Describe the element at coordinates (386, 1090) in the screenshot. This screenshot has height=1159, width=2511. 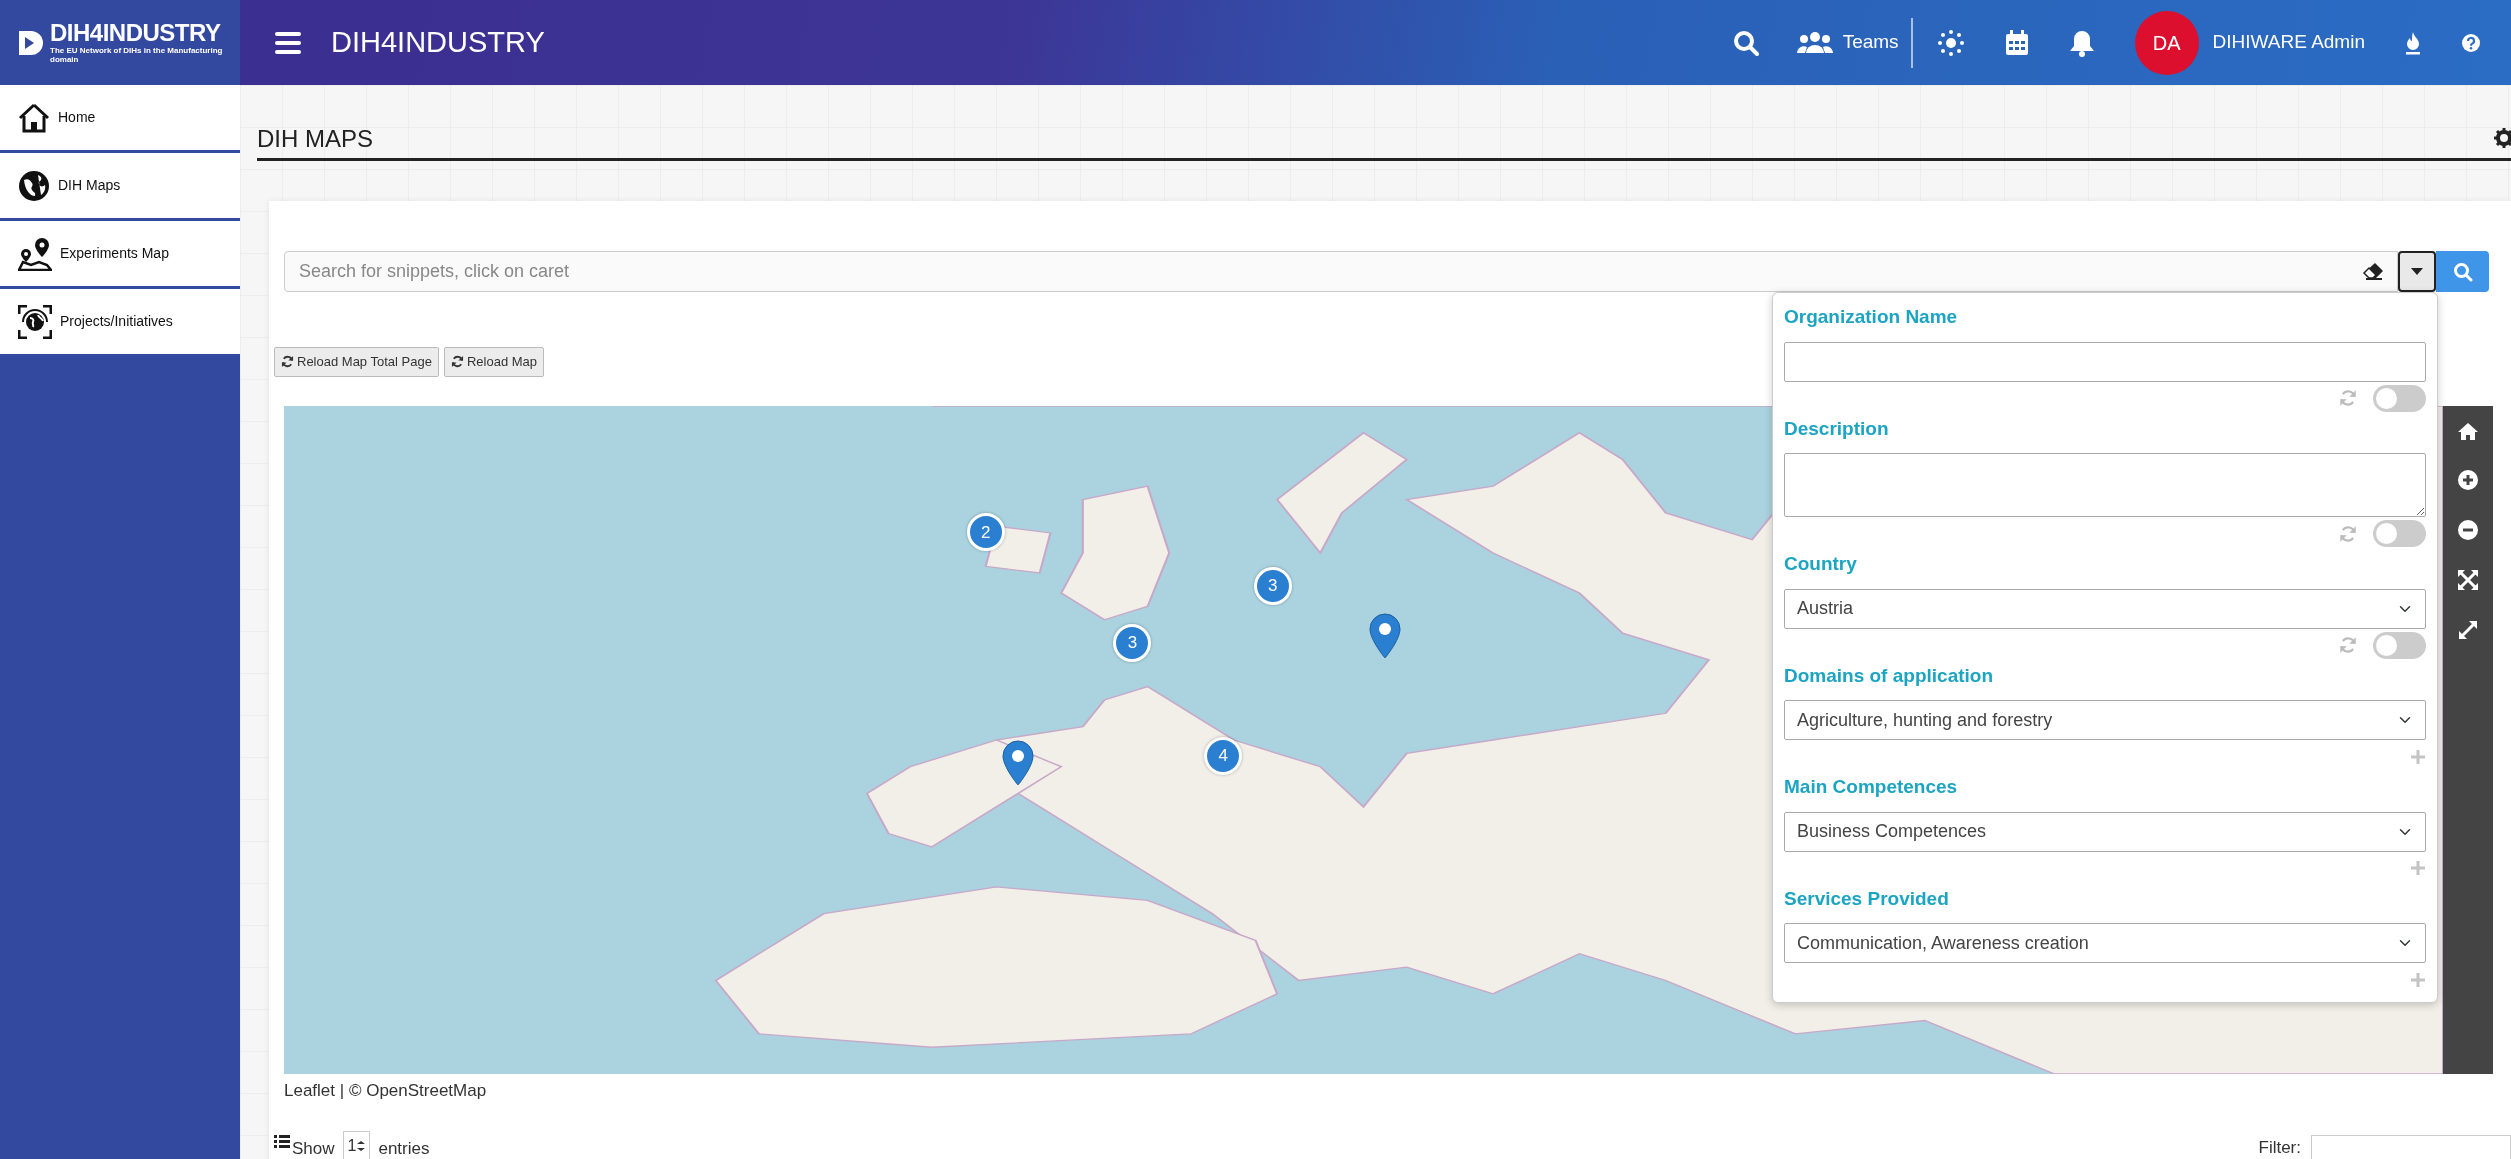
I see `map-attribution: Leaflet | © OpenStreetMap` at that location.